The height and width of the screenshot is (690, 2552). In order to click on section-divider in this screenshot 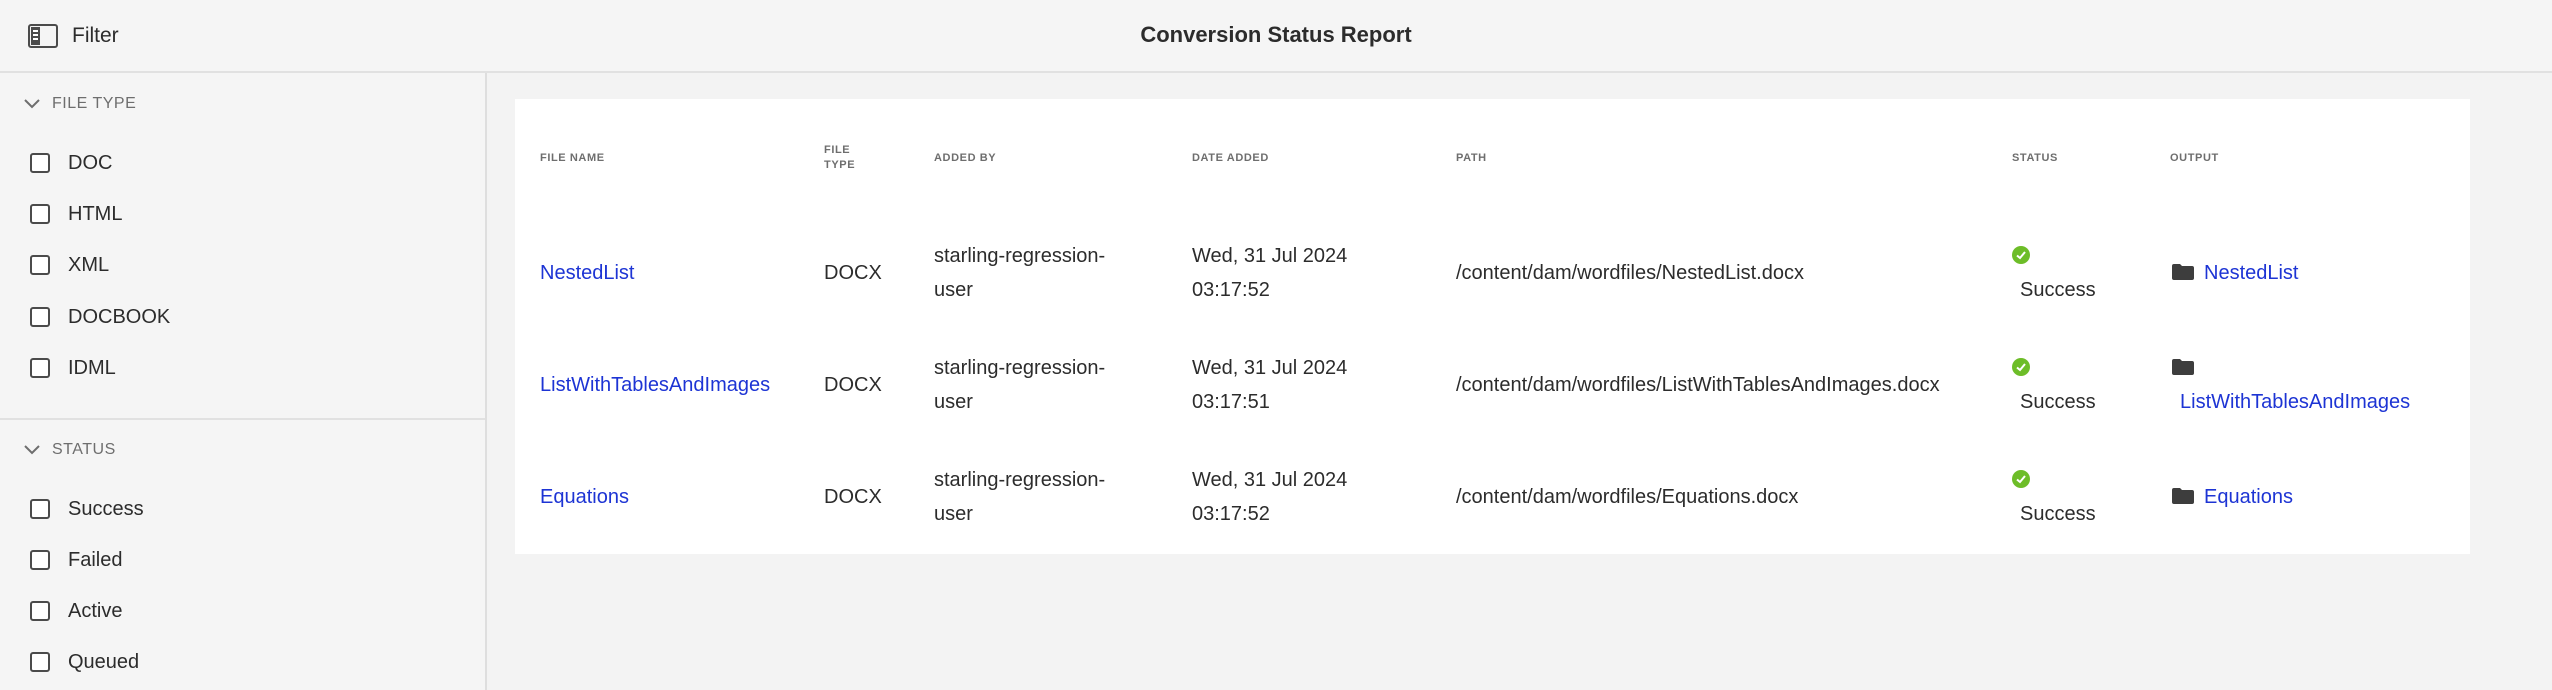, I will do `click(242, 419)`.